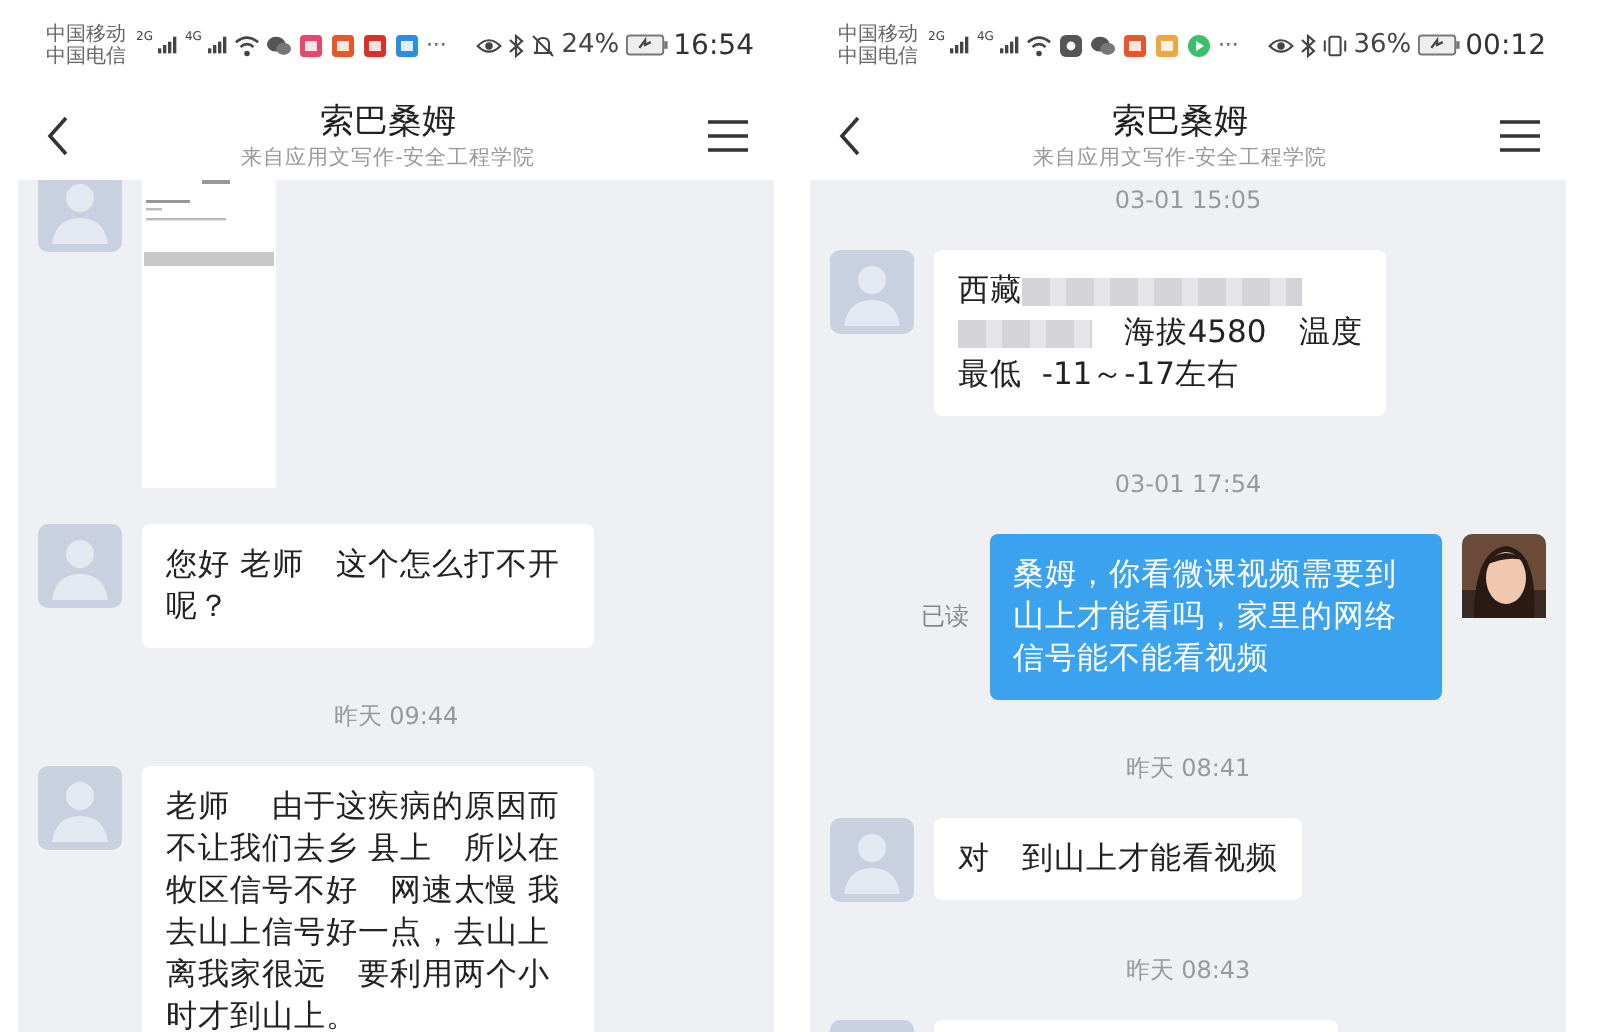 The image size is (1604, 1032). I want to click on clock-time: 00:12, so click(1505, 45).